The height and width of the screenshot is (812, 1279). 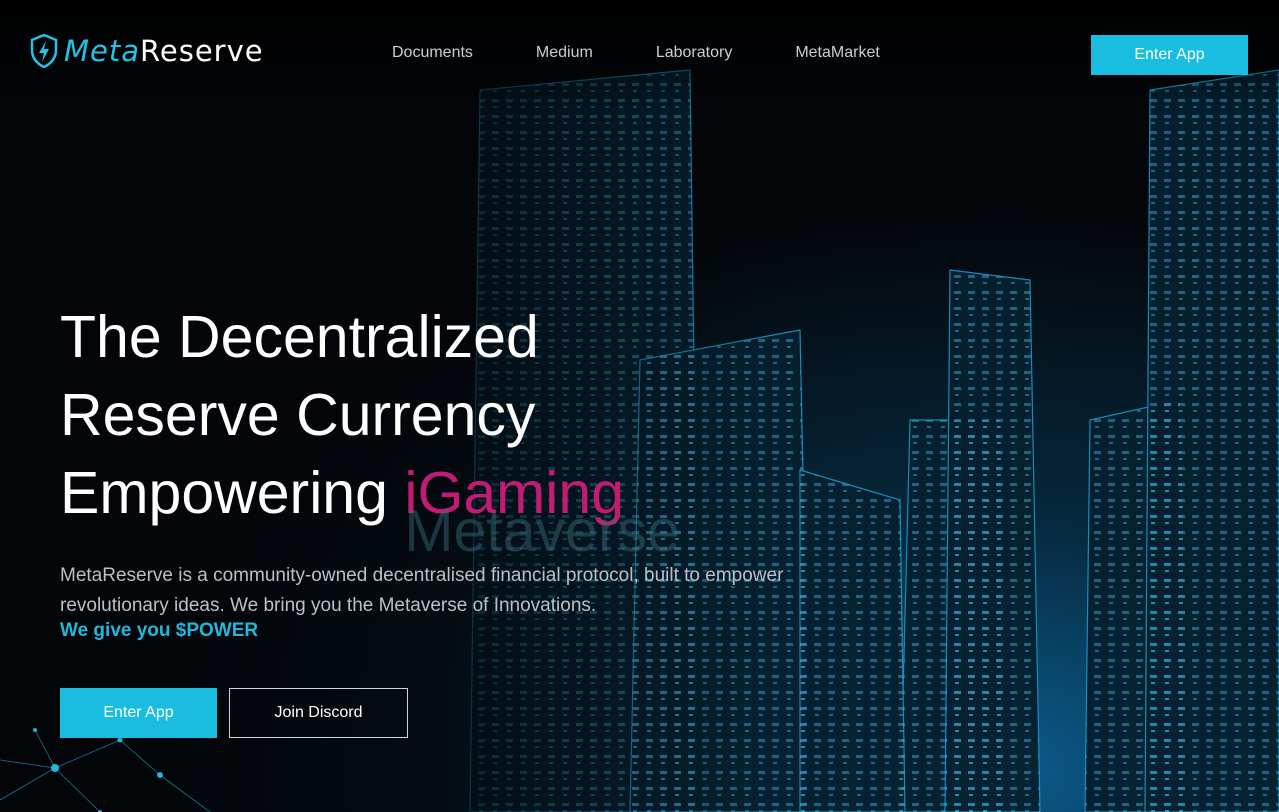 I want to click on brand-logo: MetaReserve, so click(x=147, y=51).